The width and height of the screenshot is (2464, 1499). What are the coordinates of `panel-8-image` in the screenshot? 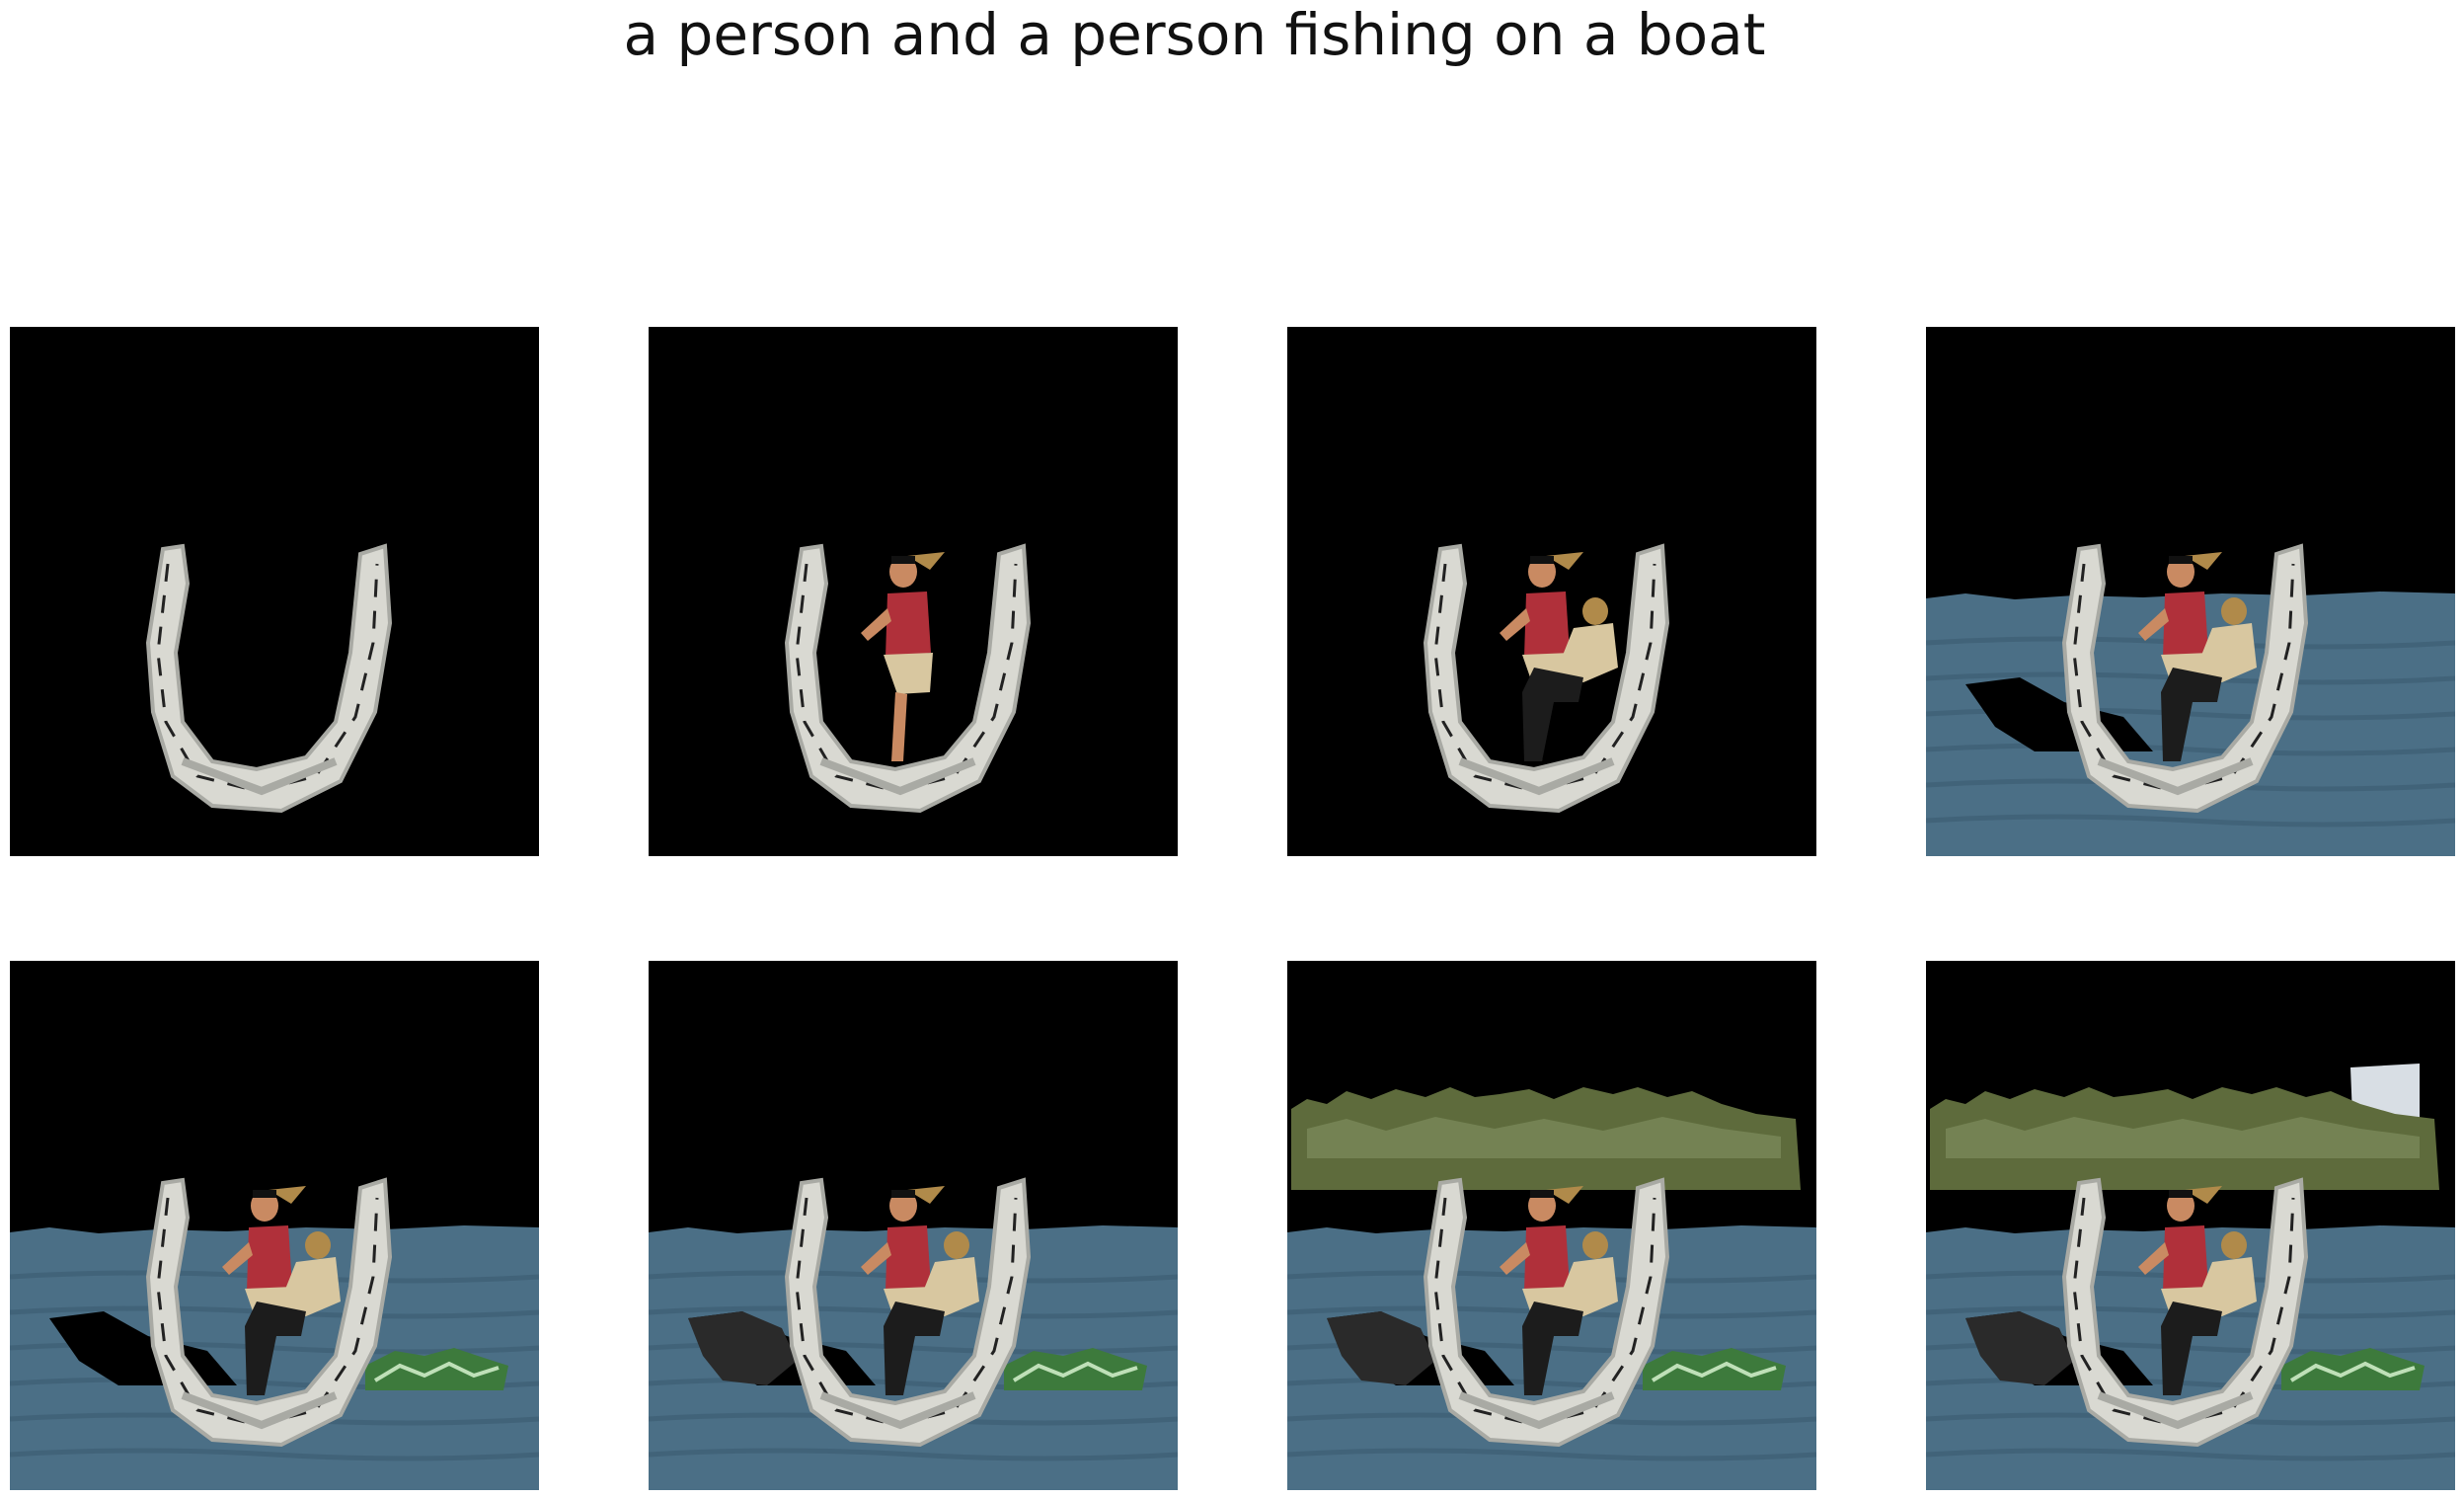 It's located at (2190, 1225).